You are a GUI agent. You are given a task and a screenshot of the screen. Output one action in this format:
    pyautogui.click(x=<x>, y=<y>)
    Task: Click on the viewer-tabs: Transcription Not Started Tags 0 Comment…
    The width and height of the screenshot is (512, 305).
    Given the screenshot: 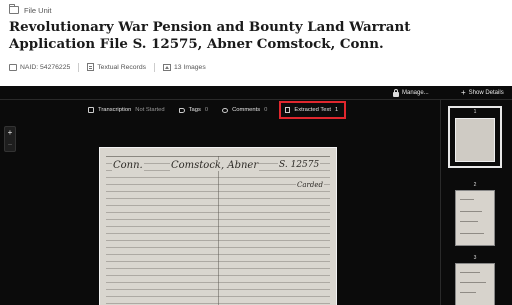 What is the action you would take?
    pyautogui.click(x=217, y=110)
    